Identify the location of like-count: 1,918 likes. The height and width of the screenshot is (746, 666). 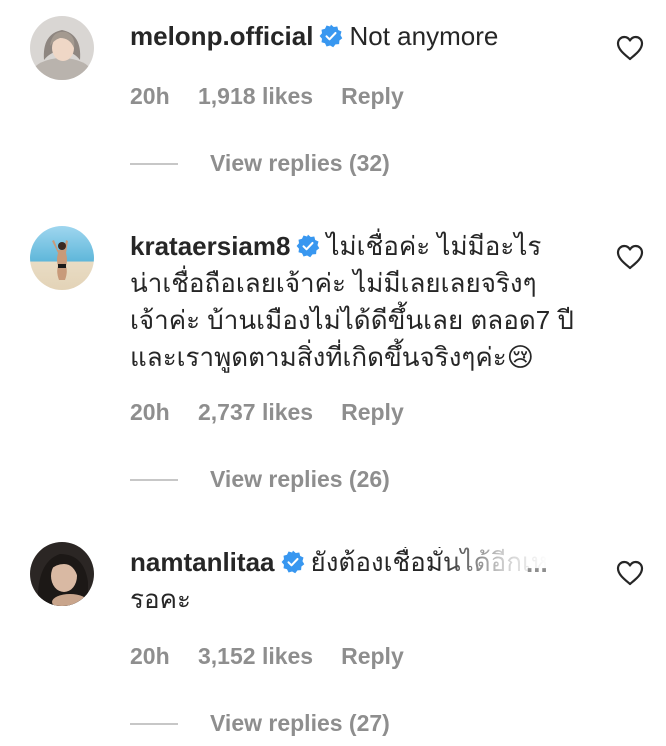
(255, 96).